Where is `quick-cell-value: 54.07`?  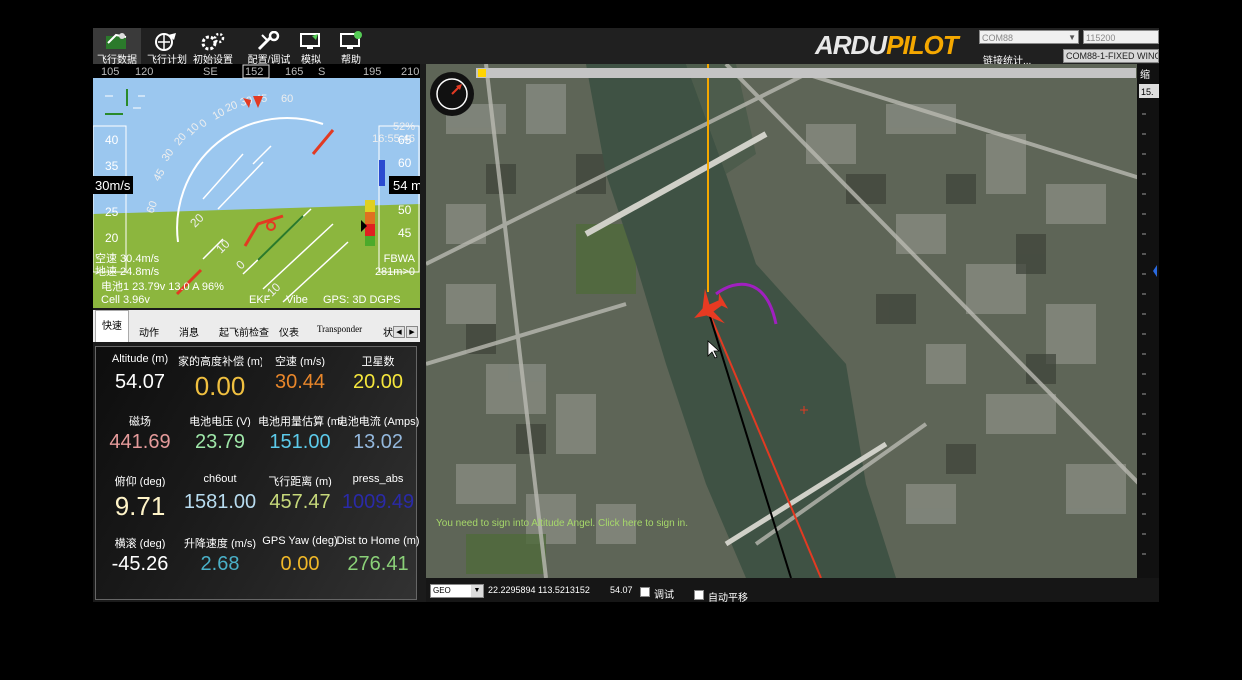 quick-cell-value: 54.07 is located at coordinates (140, 382).